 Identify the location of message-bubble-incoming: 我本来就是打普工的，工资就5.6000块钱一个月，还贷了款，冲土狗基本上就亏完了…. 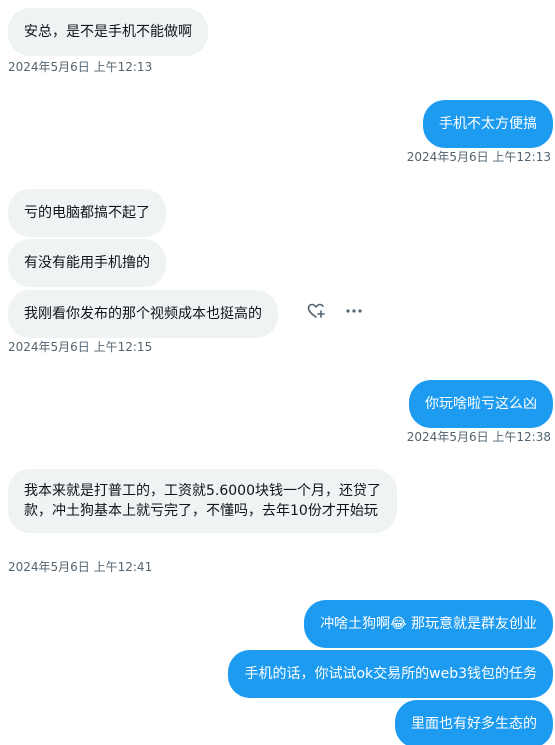
(202, 501).